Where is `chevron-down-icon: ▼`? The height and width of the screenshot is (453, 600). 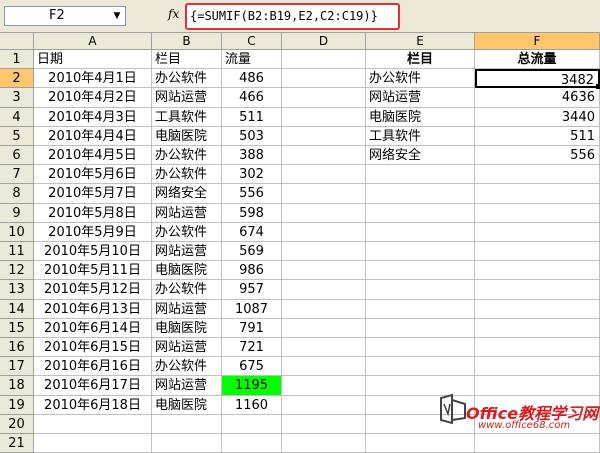 chevron-down-icon: ▼ is located at coordinates (117, 16).